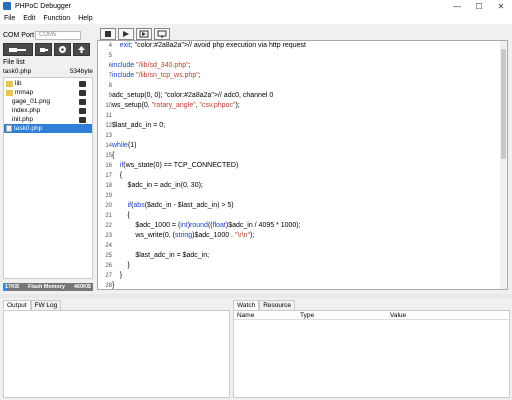 Image resolution: width=512 pixels, height=400 pixels. I want to click on flash-memory-text: 17KB Flash Memory 460KB, so click(48, 287).